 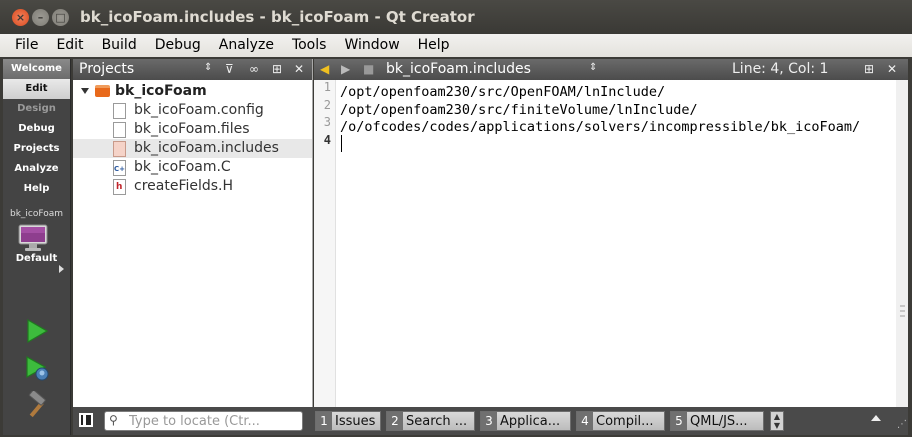 I want to click on go-forward-icon: ▶, so click(x=345, y=69).